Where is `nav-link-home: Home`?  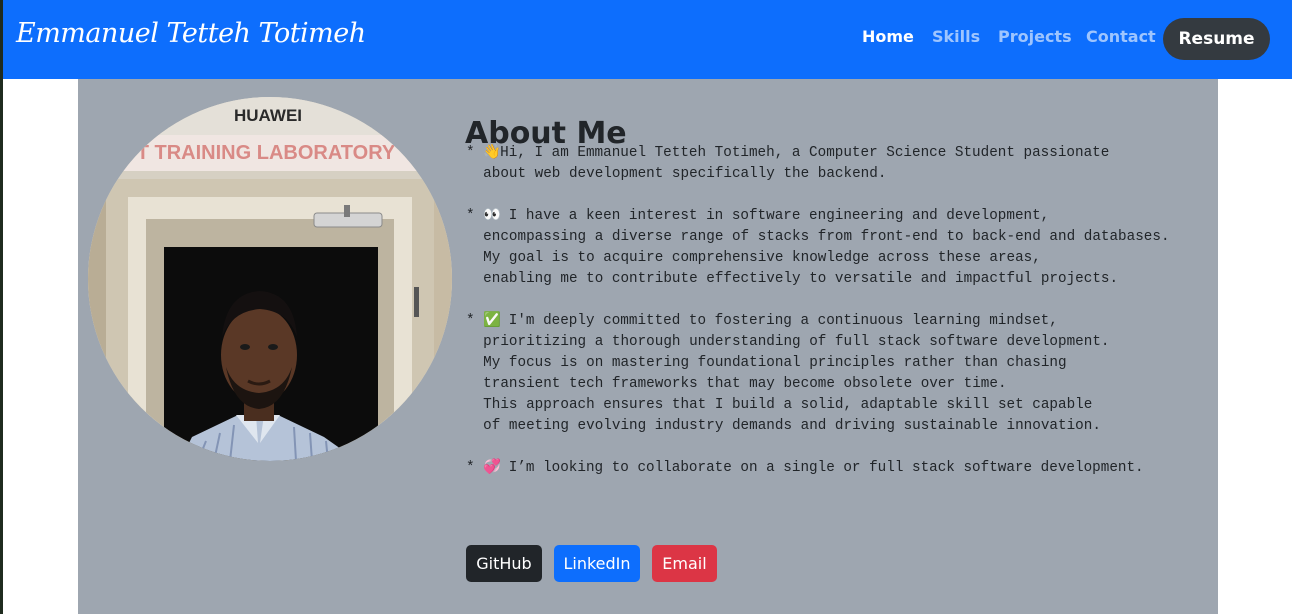
nav-link-home: Home is located at coordinates (888, 36).